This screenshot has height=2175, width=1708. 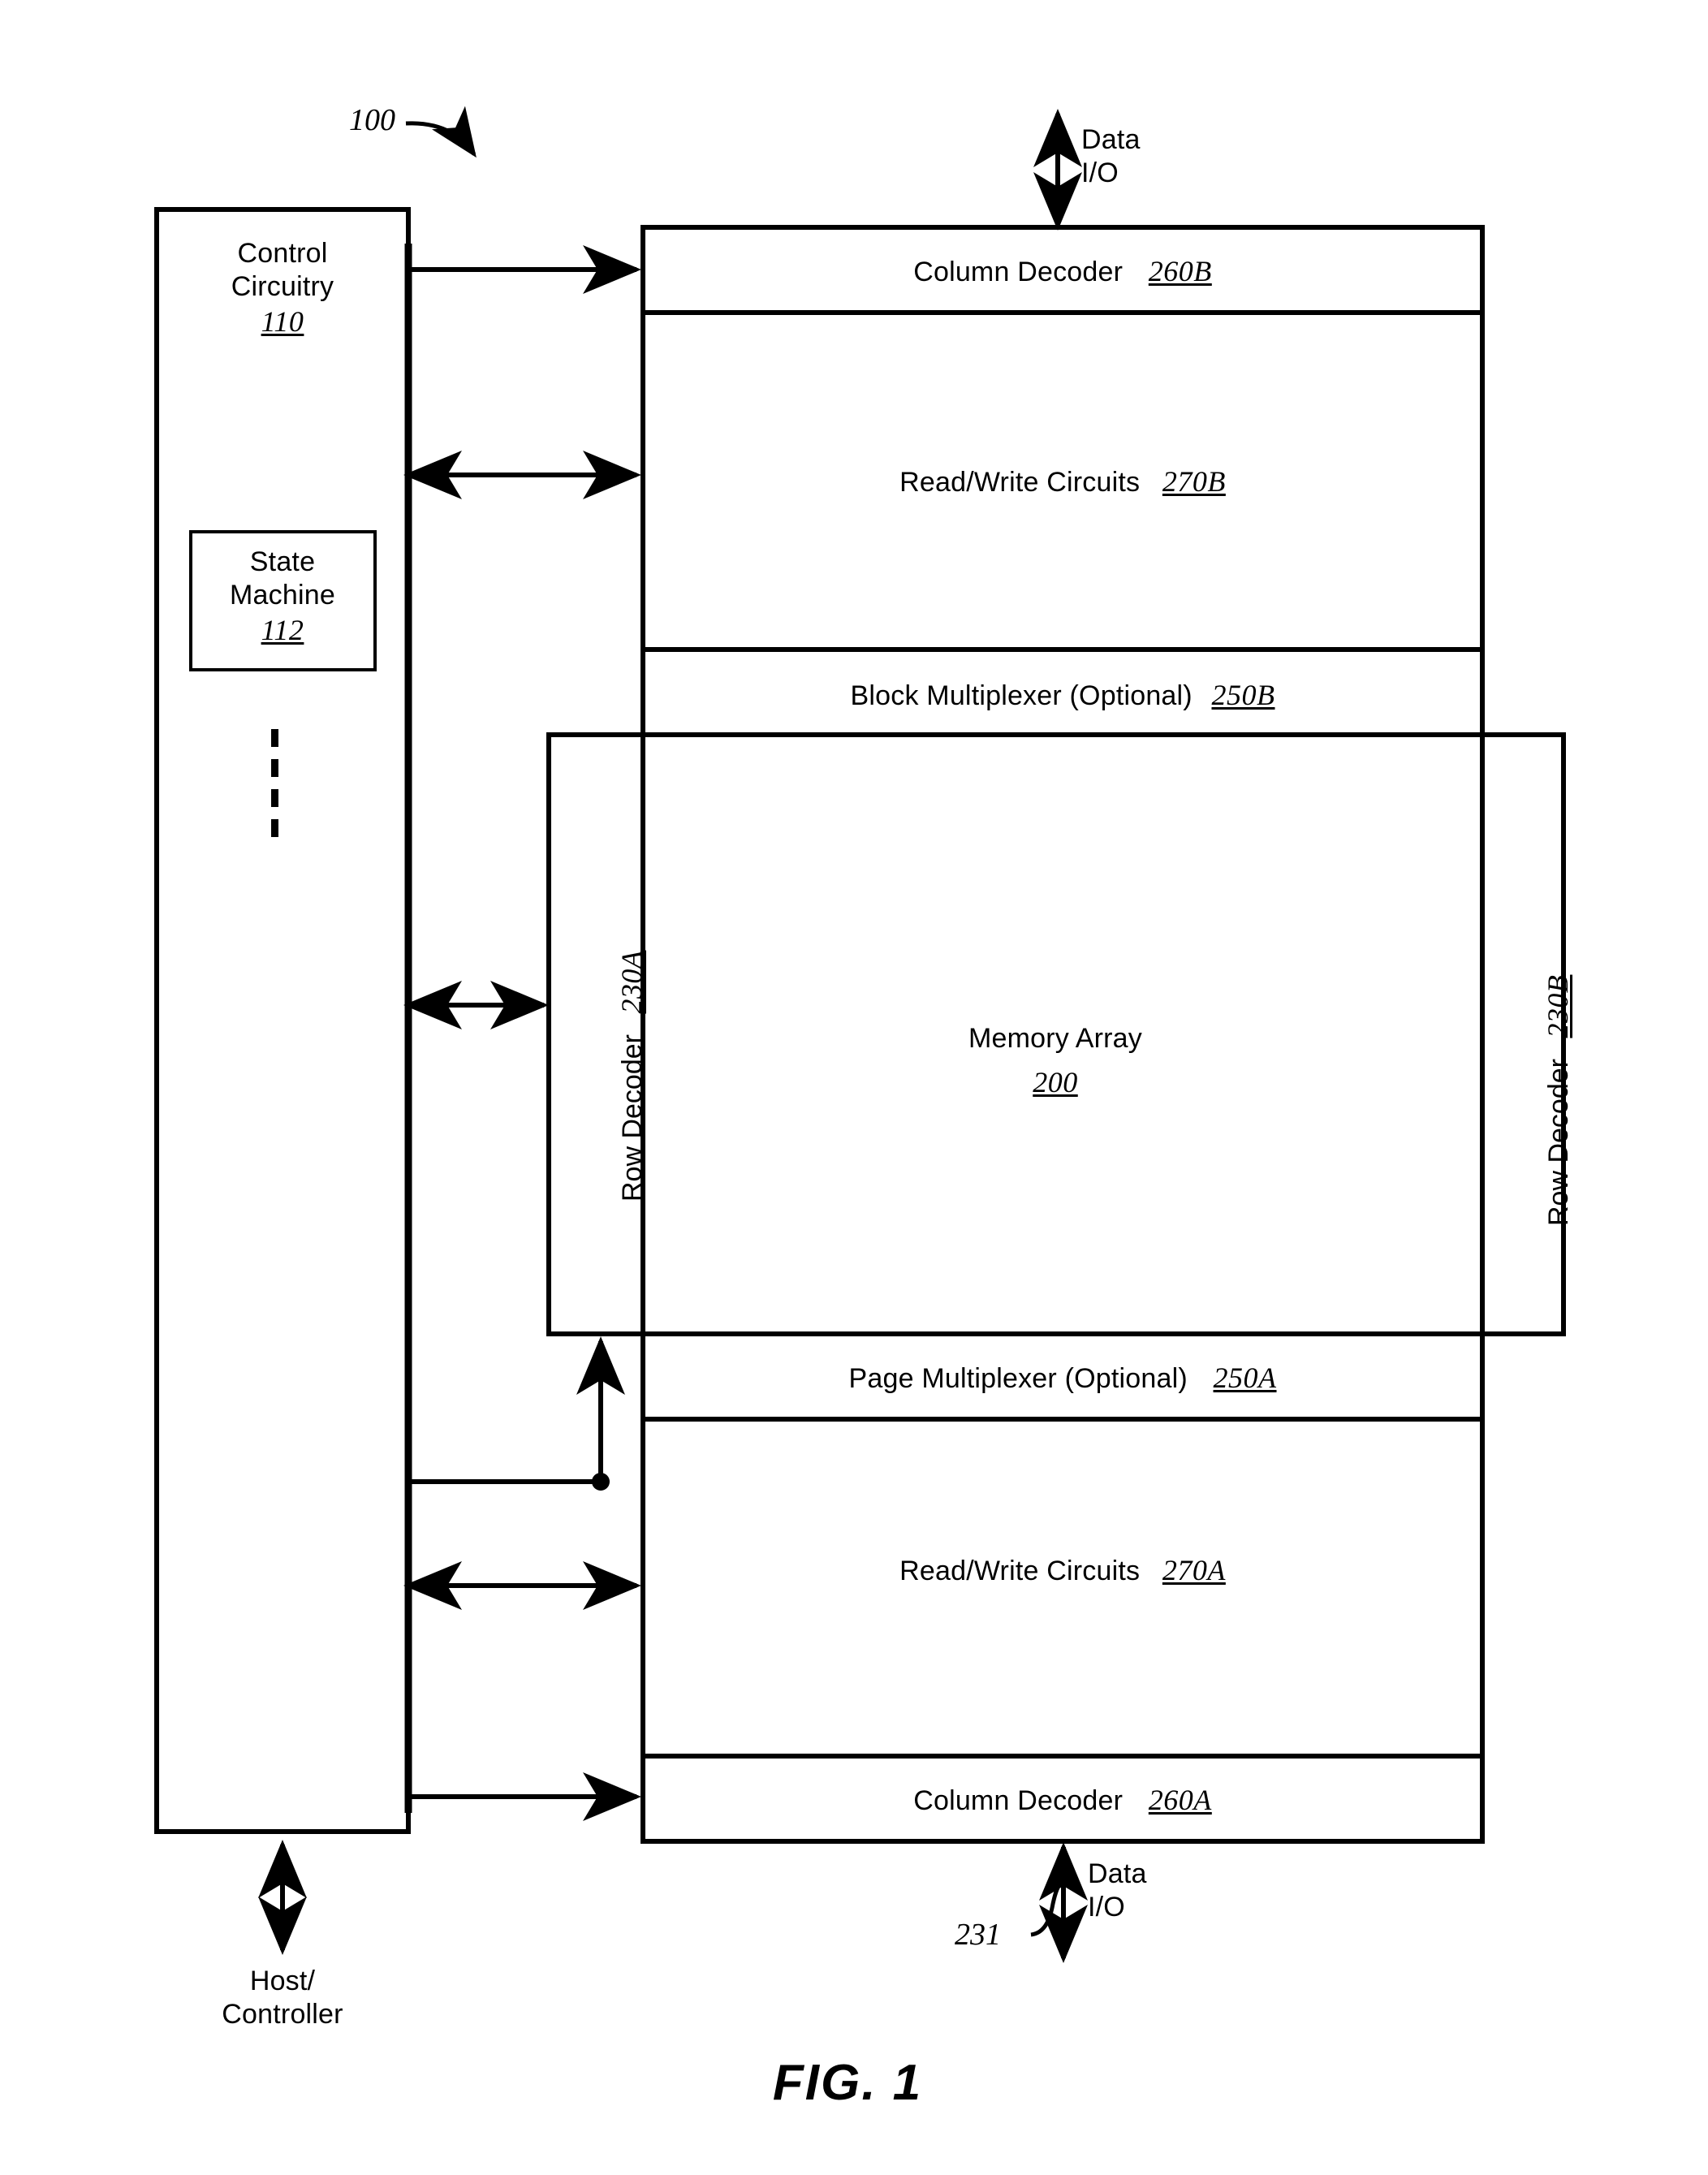 What do you see at coordinates (1055, 1038) in the screenshot?
I see `memory-array-text: Memory Array` at bounding box center [1055, 1038].